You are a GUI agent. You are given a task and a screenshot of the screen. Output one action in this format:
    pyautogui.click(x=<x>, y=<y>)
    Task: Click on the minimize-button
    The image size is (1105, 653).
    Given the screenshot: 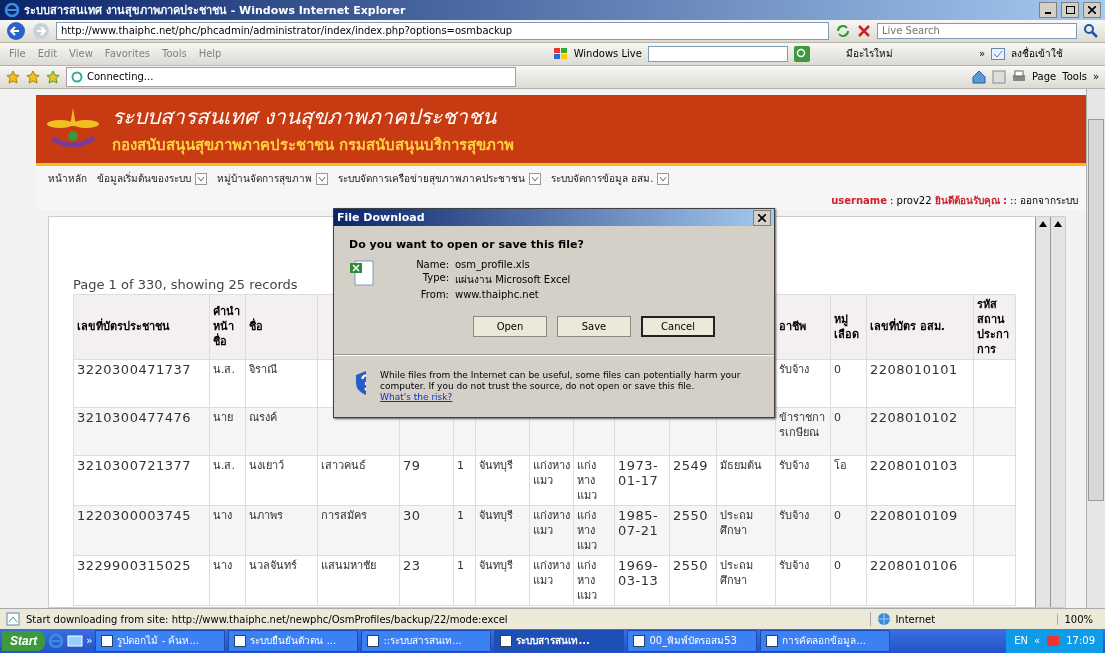 What is the action you would take?
    pyautogui.click(x=1048, y=9)
    